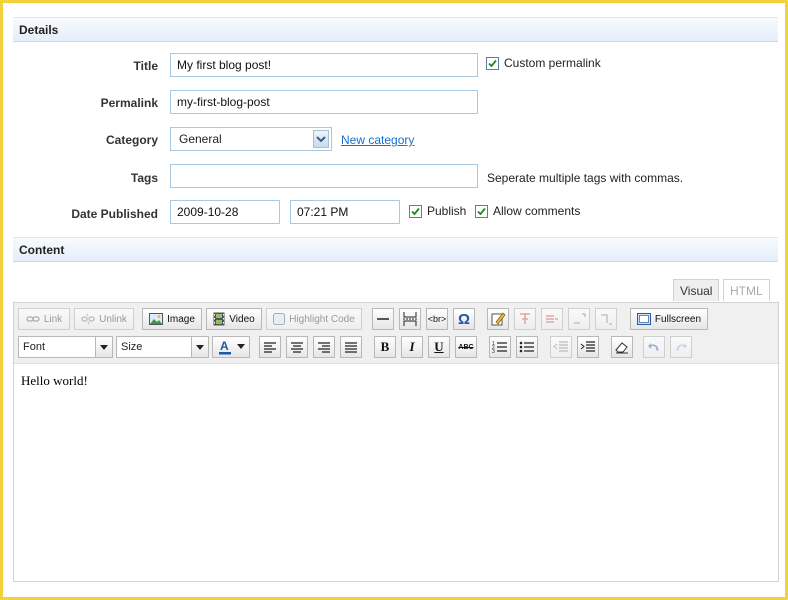  Describe the element at coordinates (464, 319) in the screenshot. I see `special-char-button: Ω` at that location.